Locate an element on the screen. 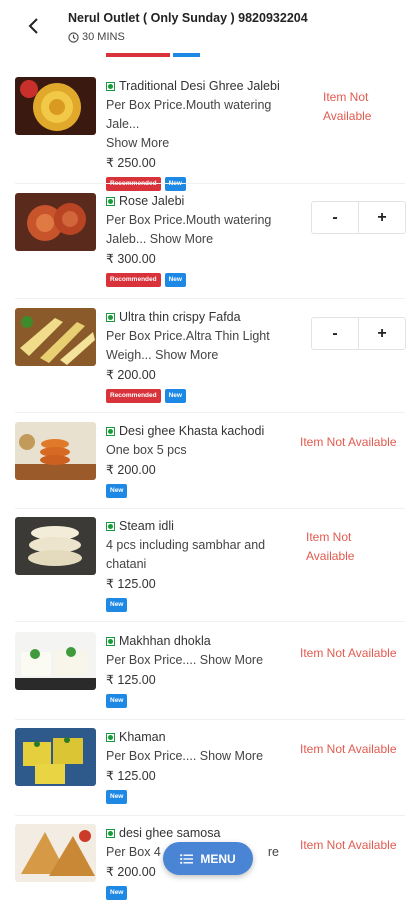  list-icon is located at coordinates (187, 858).